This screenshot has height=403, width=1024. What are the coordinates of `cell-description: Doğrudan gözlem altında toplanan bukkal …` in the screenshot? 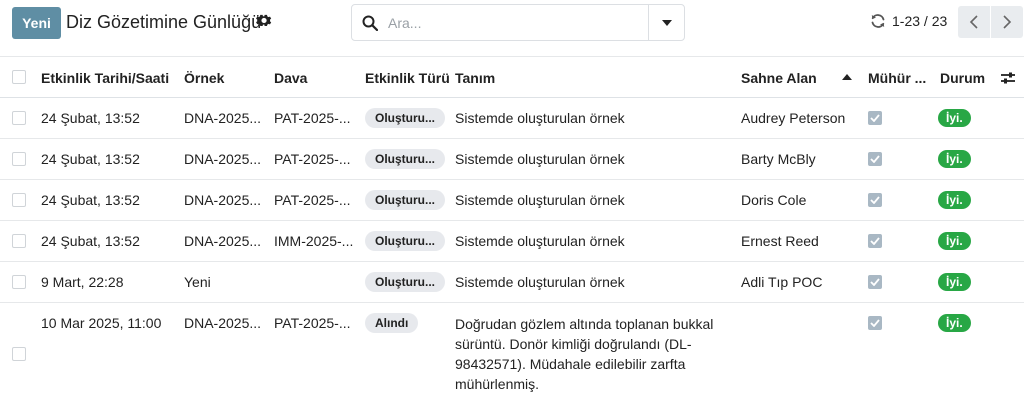 It's located at (584, 354).